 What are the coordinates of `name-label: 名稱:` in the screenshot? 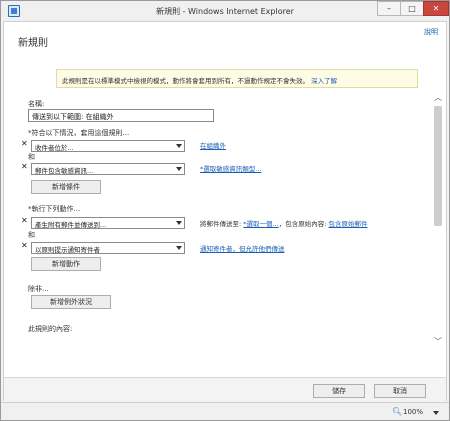 It's located at (36, 104).